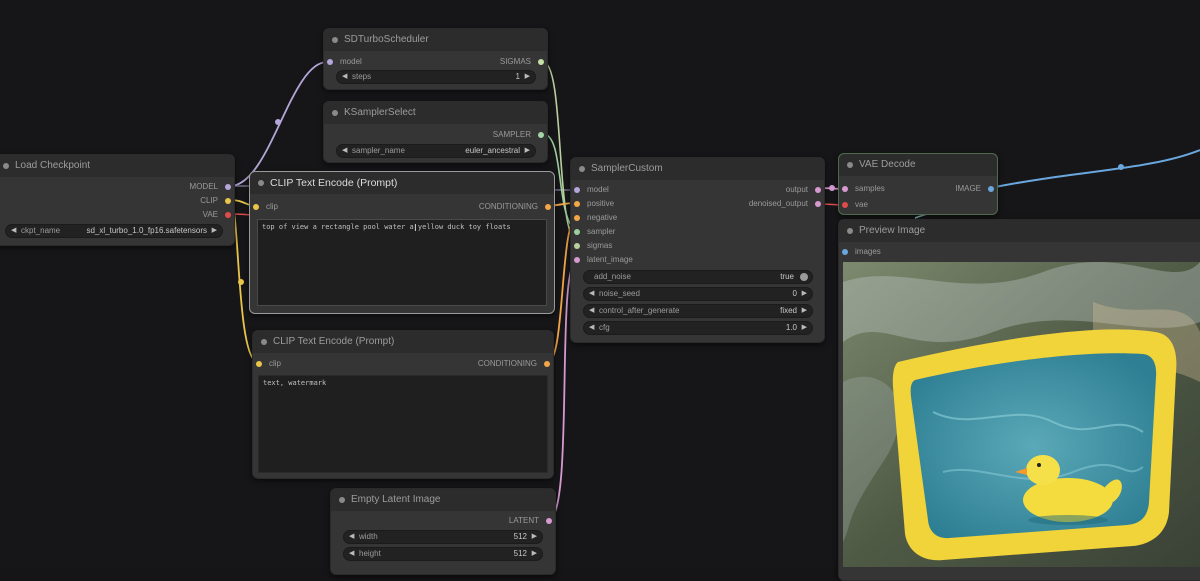 This screenshot has height=581, width=1200. What do you see at coordinates (863, 189) in the screenshot?
I see `input-samples: samples` at bounding box center [863, 189].